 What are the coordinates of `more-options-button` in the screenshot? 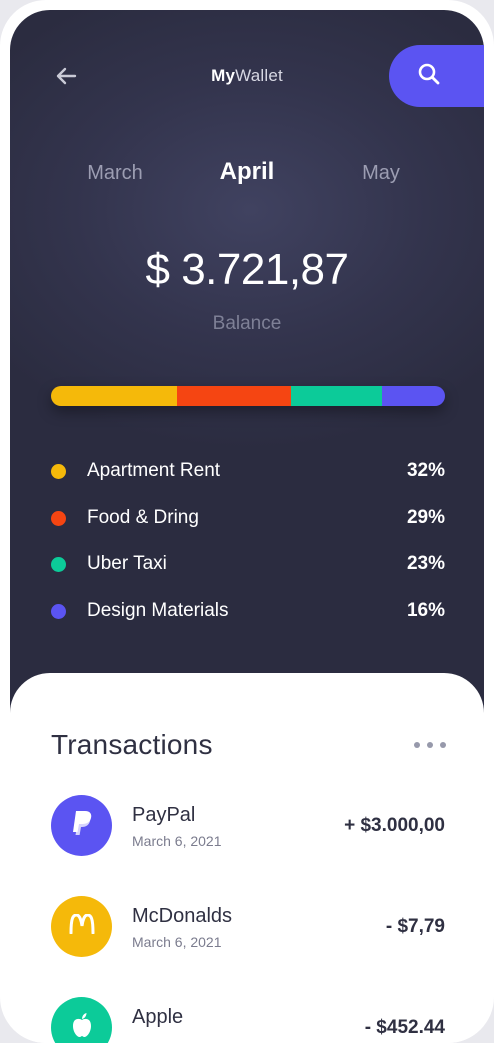 It's located at (430, 745).